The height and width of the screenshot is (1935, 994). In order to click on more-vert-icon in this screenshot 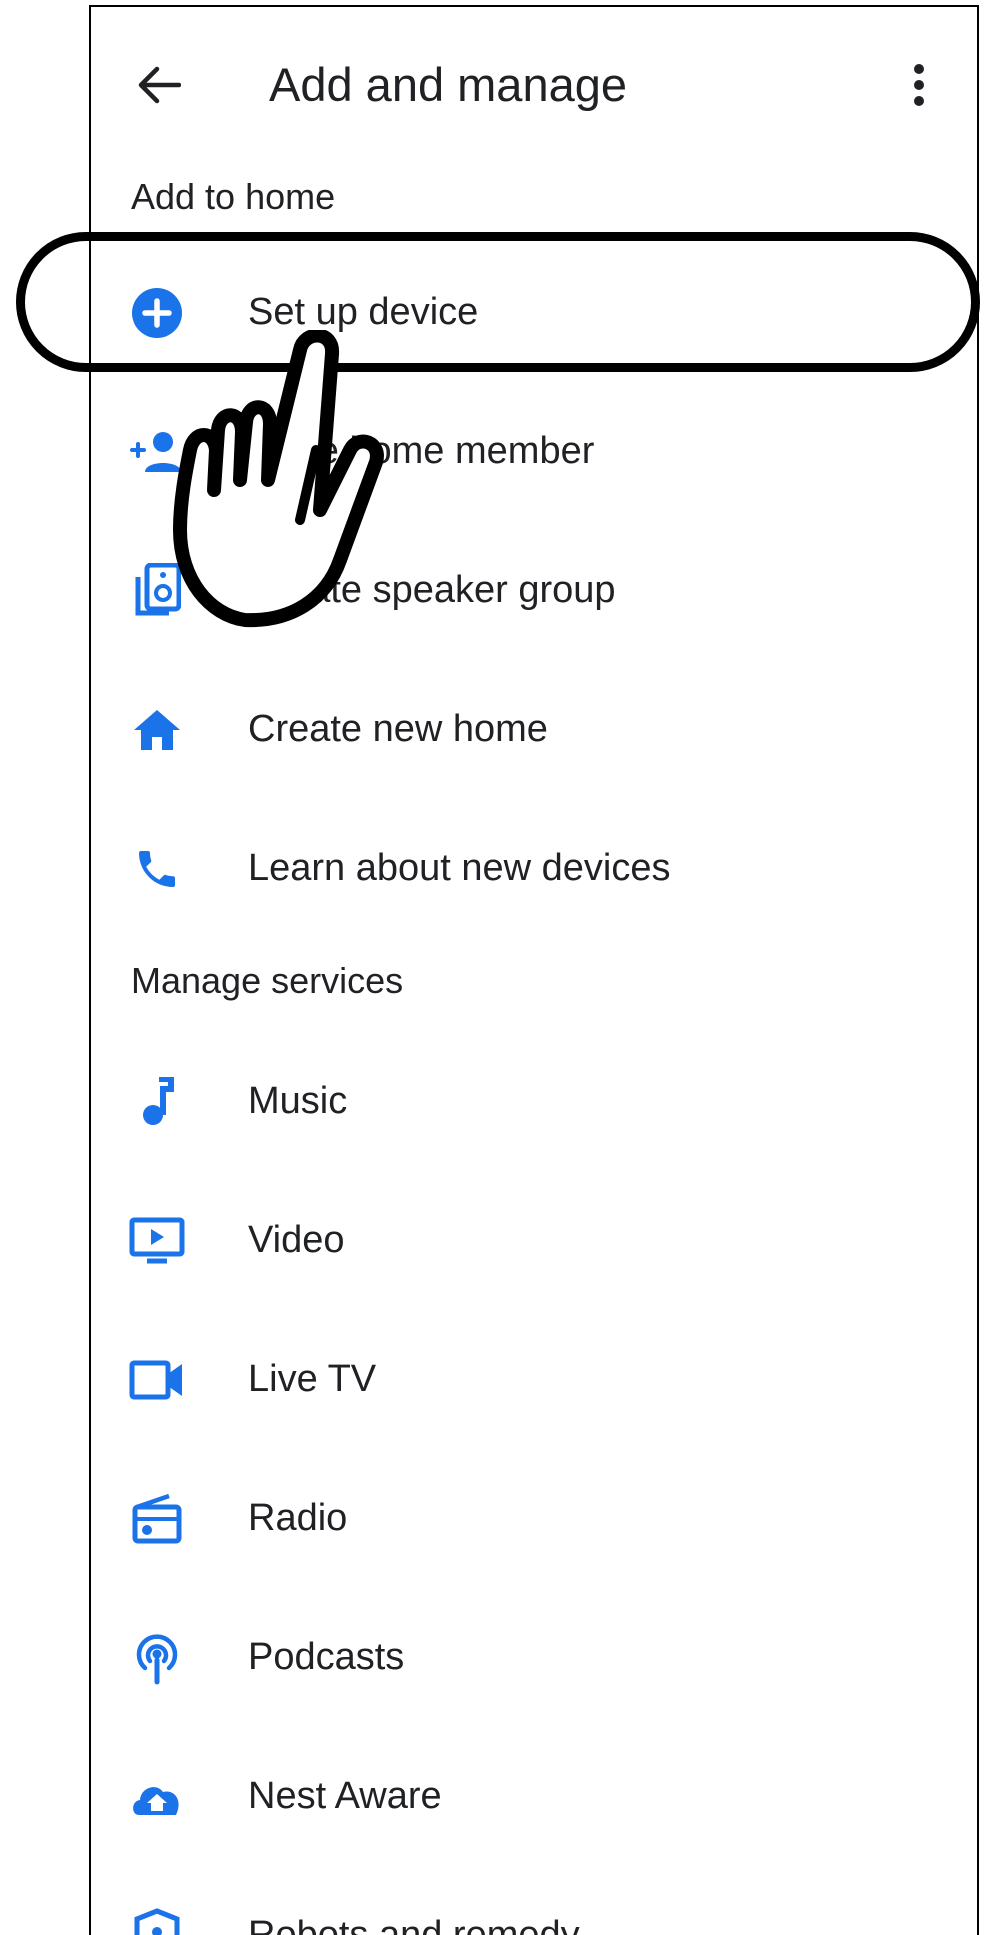, I will do `click(919, 85)`.